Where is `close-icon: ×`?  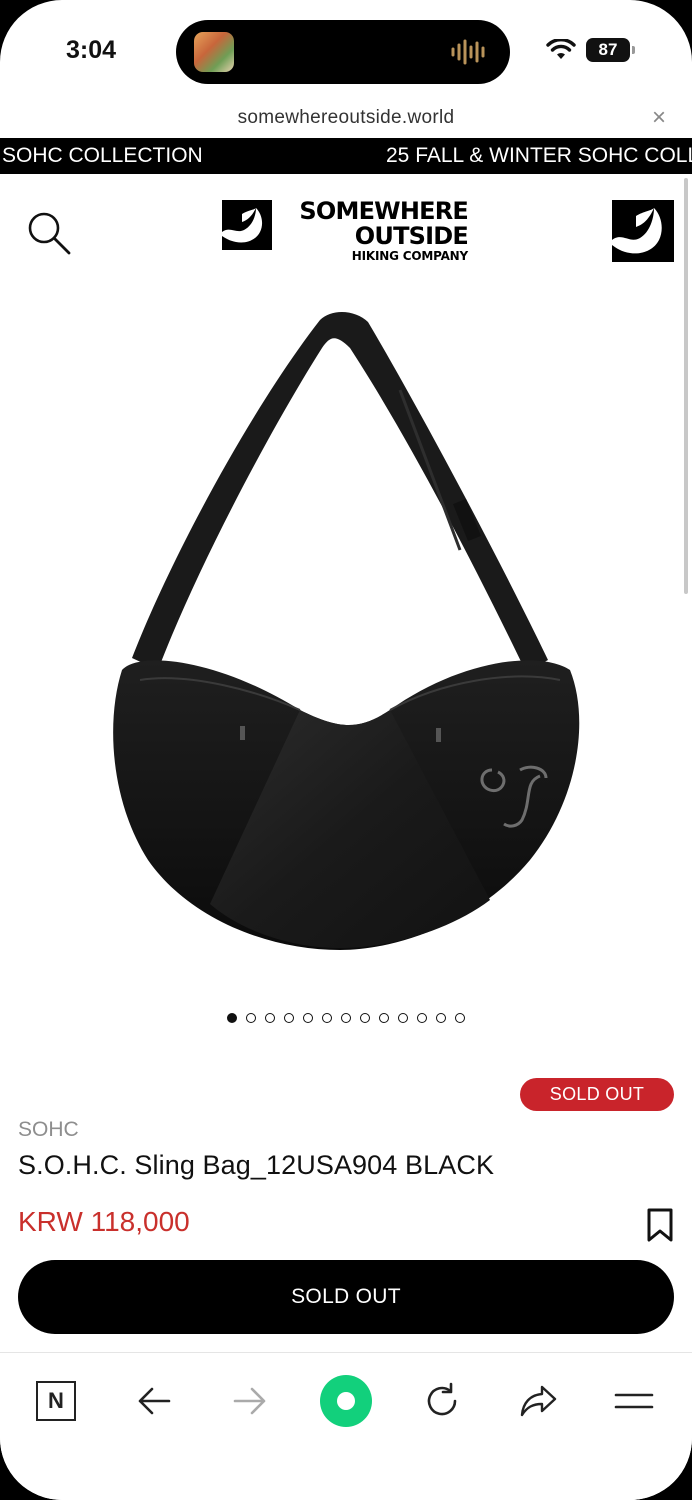
close-icon: × is located at coordinates (659, 118).